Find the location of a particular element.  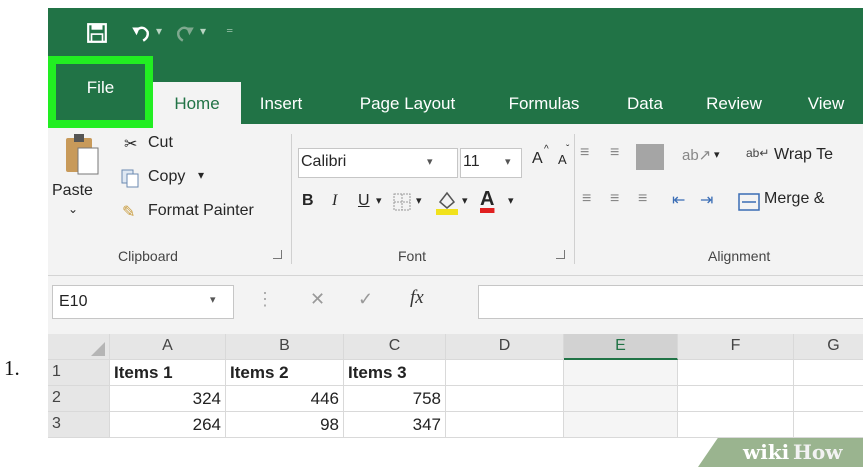

align-left-icon: ≡ is located at coordinates (586, 199).